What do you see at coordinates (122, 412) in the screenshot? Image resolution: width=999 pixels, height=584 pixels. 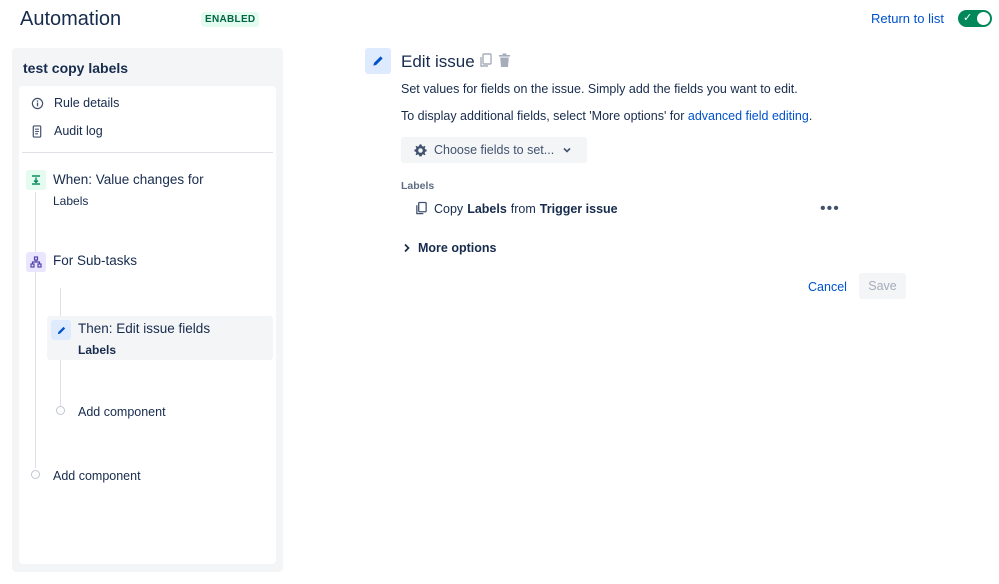 I see `add-component-branch: Add component` at bounding box center [122, 412].